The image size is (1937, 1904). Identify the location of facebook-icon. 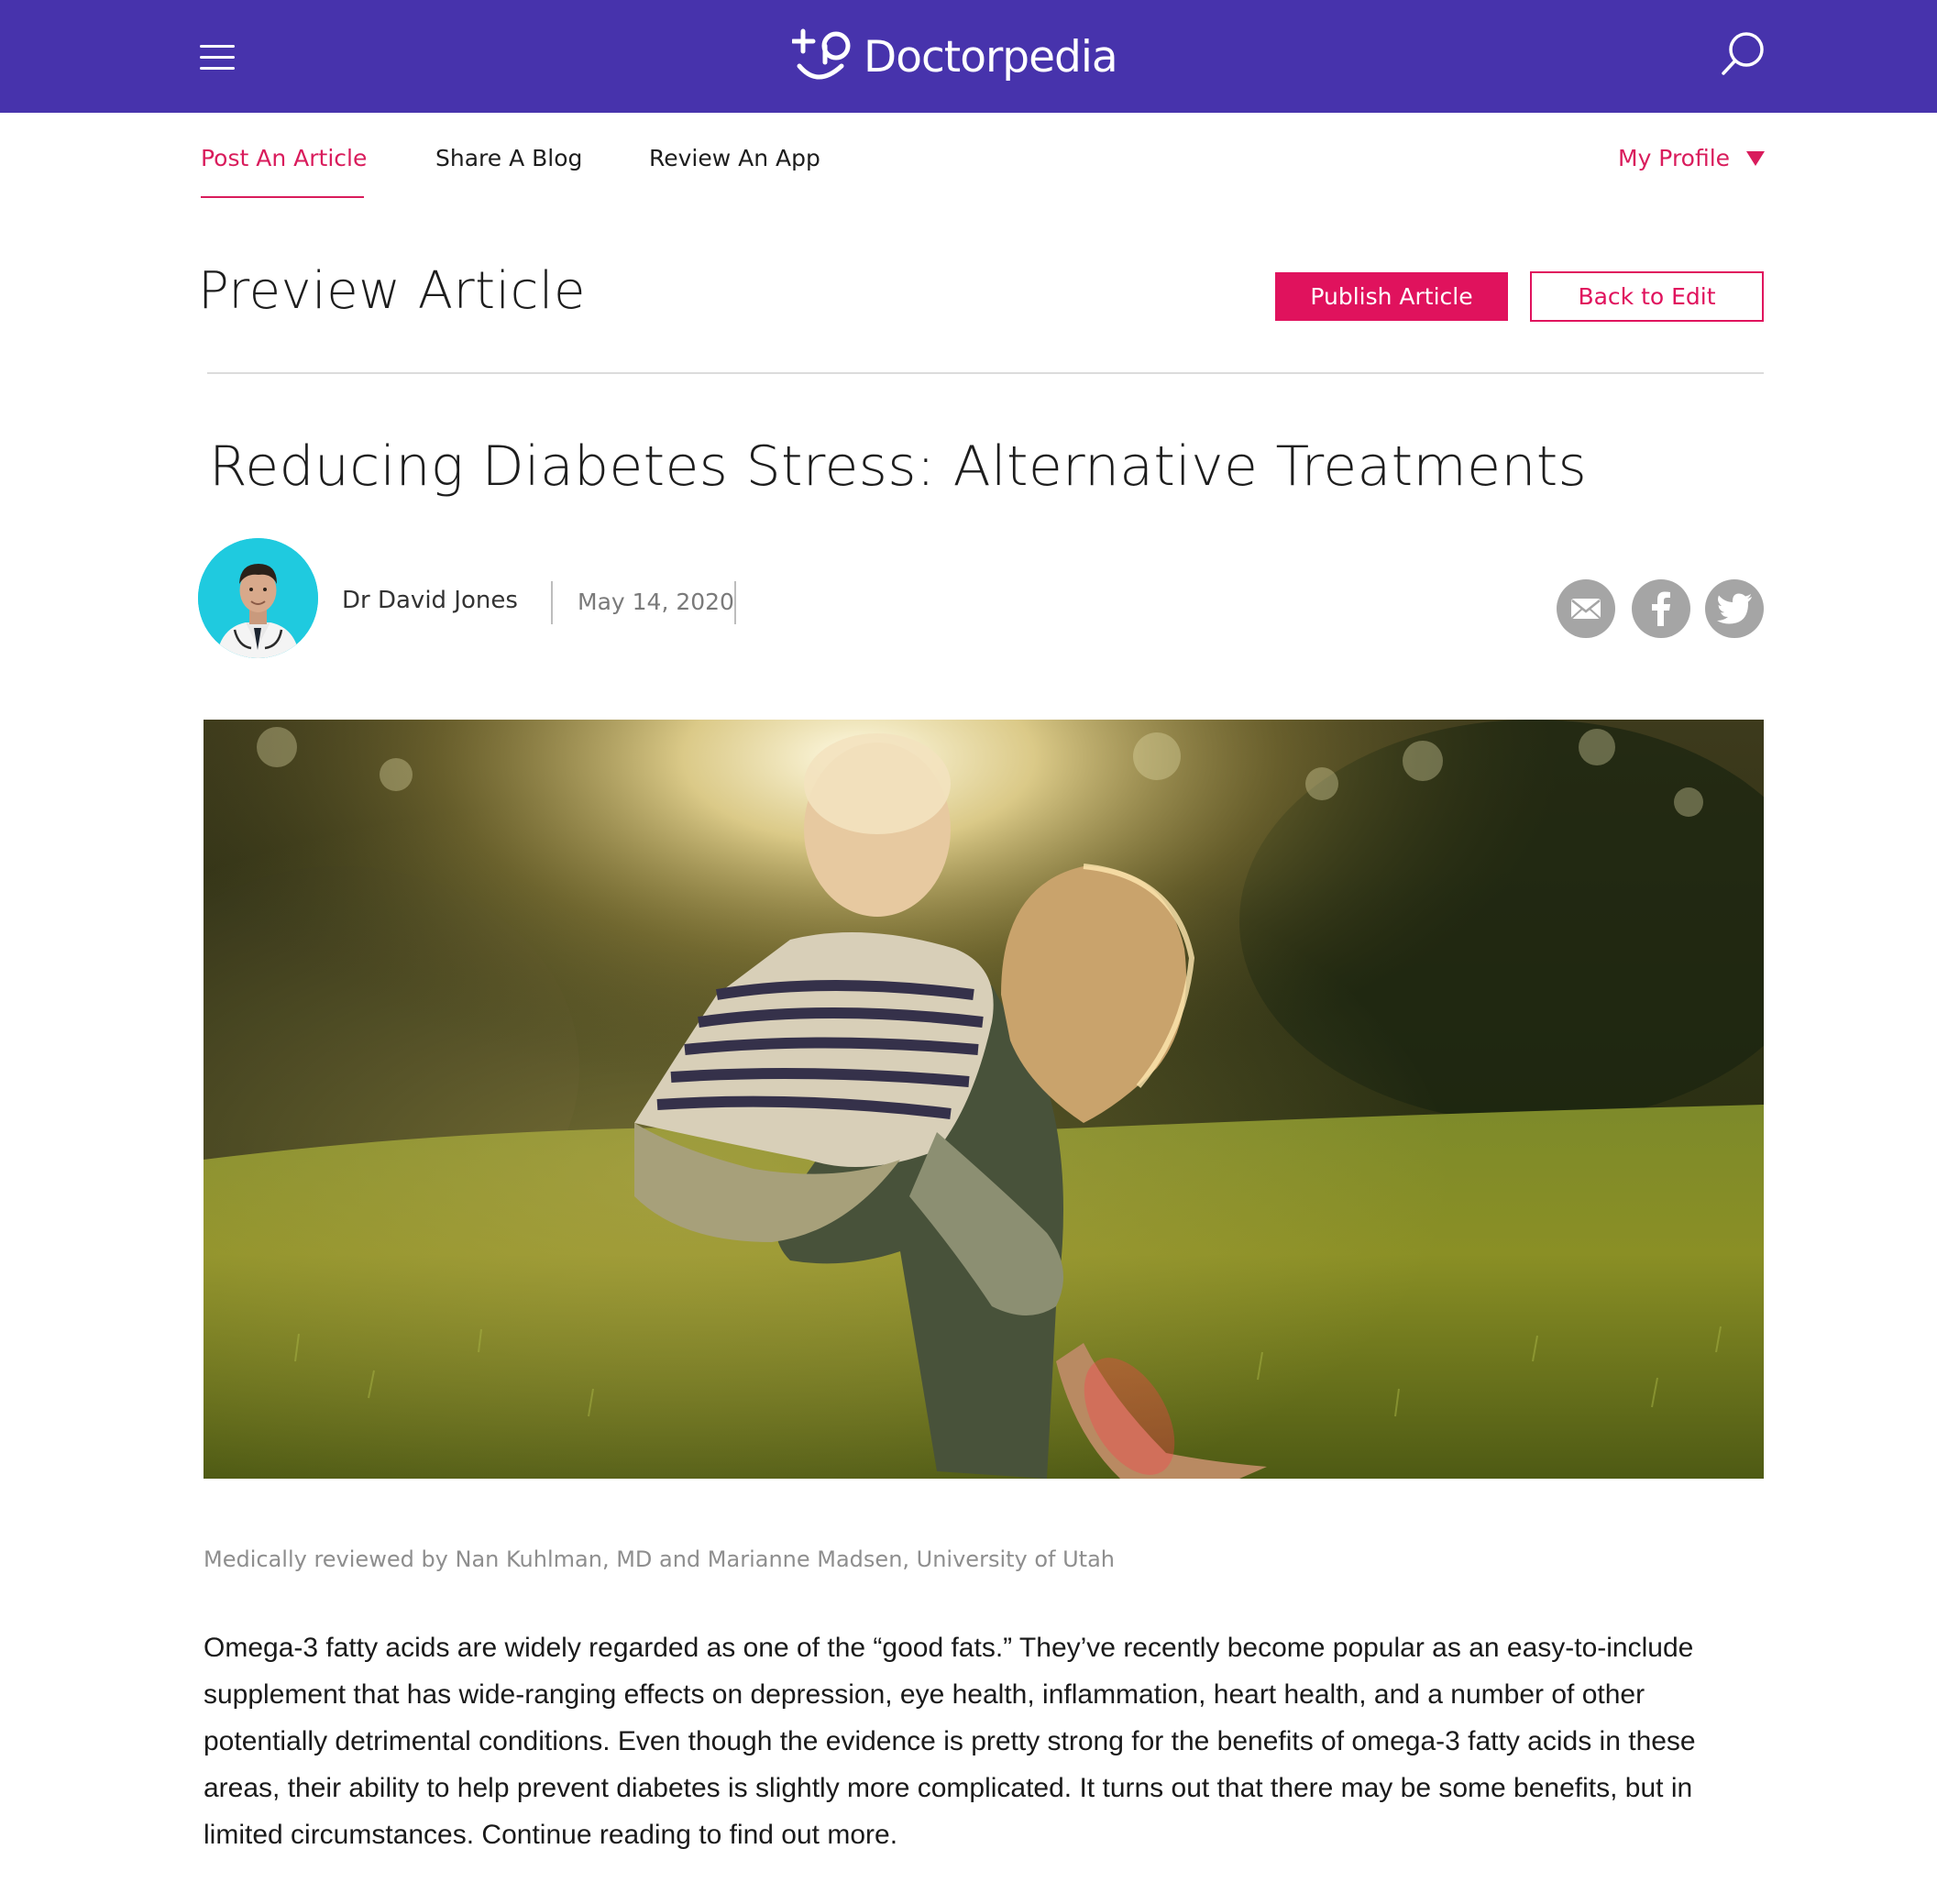
(1661, 608).